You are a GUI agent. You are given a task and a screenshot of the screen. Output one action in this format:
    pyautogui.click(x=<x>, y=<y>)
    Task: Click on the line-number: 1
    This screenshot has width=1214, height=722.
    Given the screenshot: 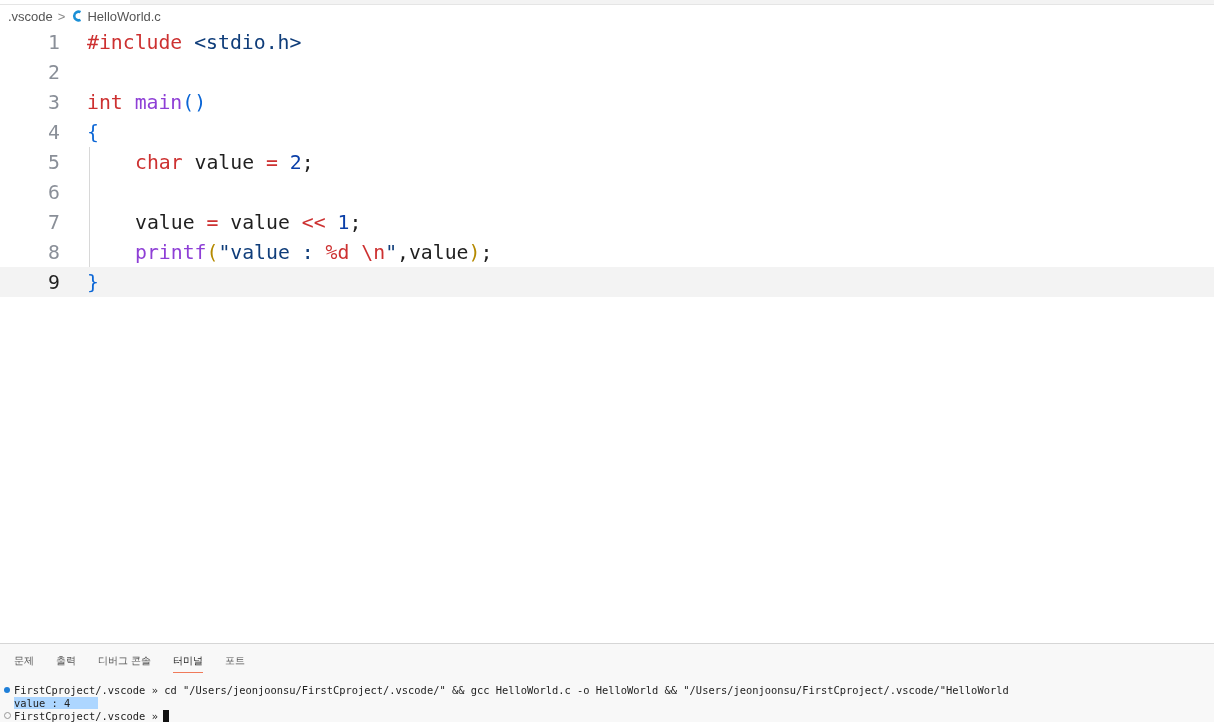 What is the action you would take?
    pyautogui.click(x=53, y=42)
    